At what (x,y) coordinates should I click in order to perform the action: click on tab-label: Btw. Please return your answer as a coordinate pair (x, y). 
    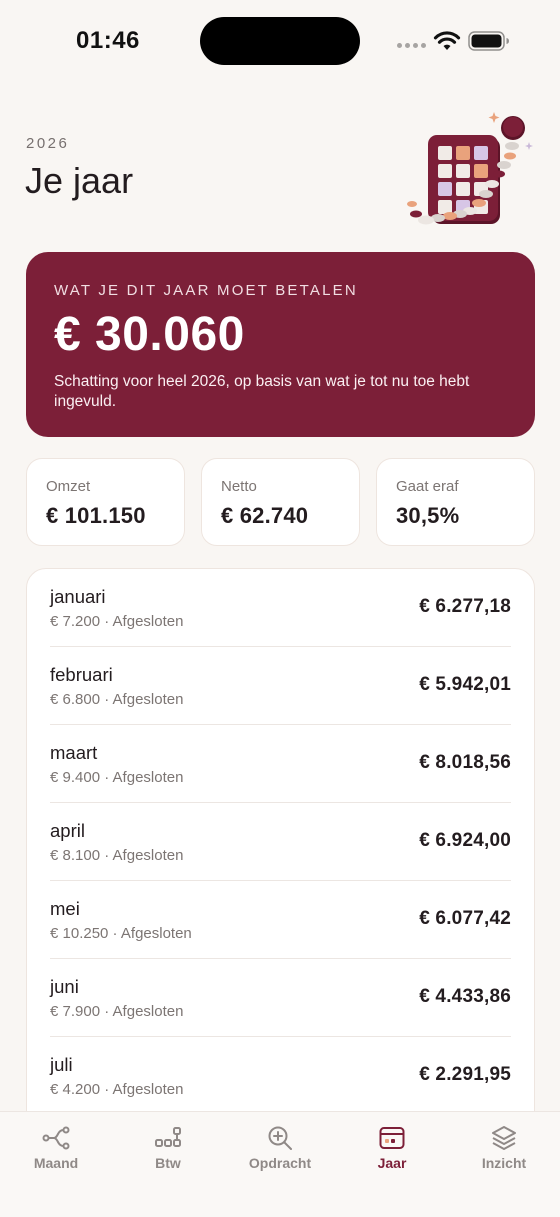
    Looking at the image, I should click on (168, 1163).